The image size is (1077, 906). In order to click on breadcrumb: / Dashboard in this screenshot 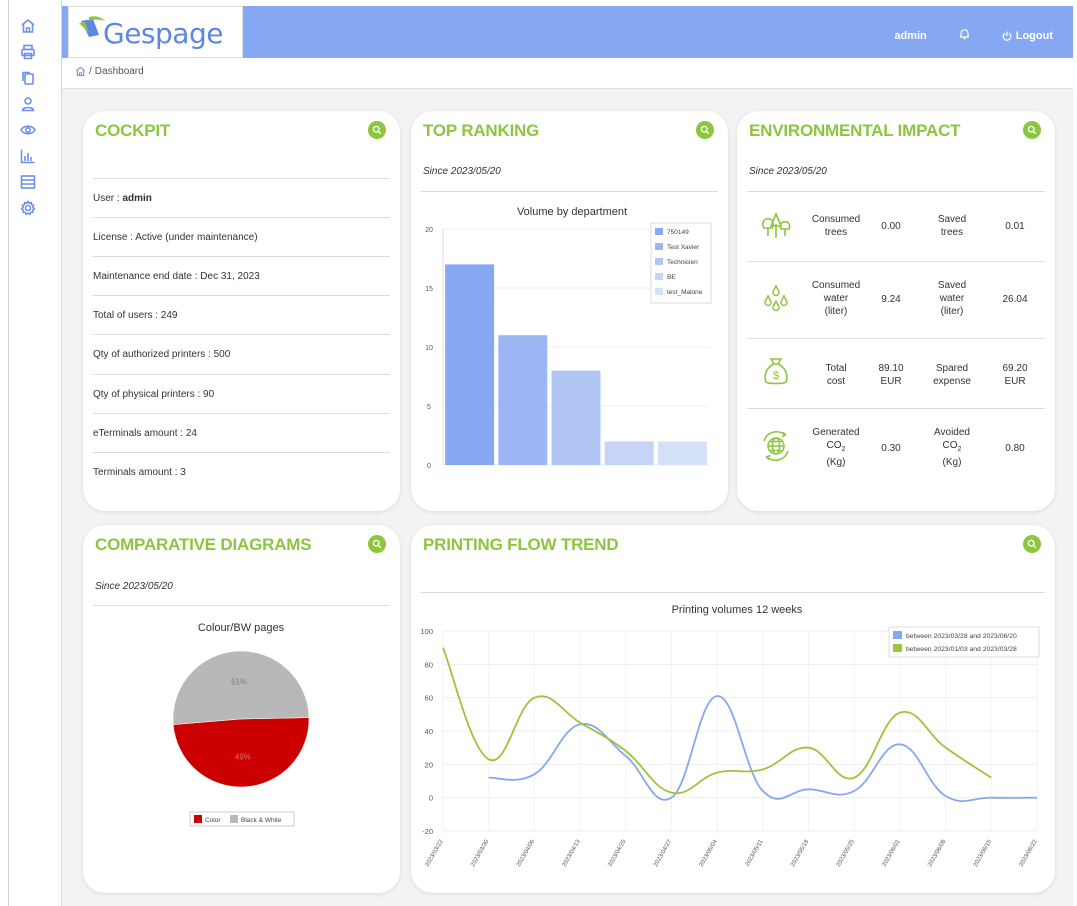, I will do `click(109, 71)`.